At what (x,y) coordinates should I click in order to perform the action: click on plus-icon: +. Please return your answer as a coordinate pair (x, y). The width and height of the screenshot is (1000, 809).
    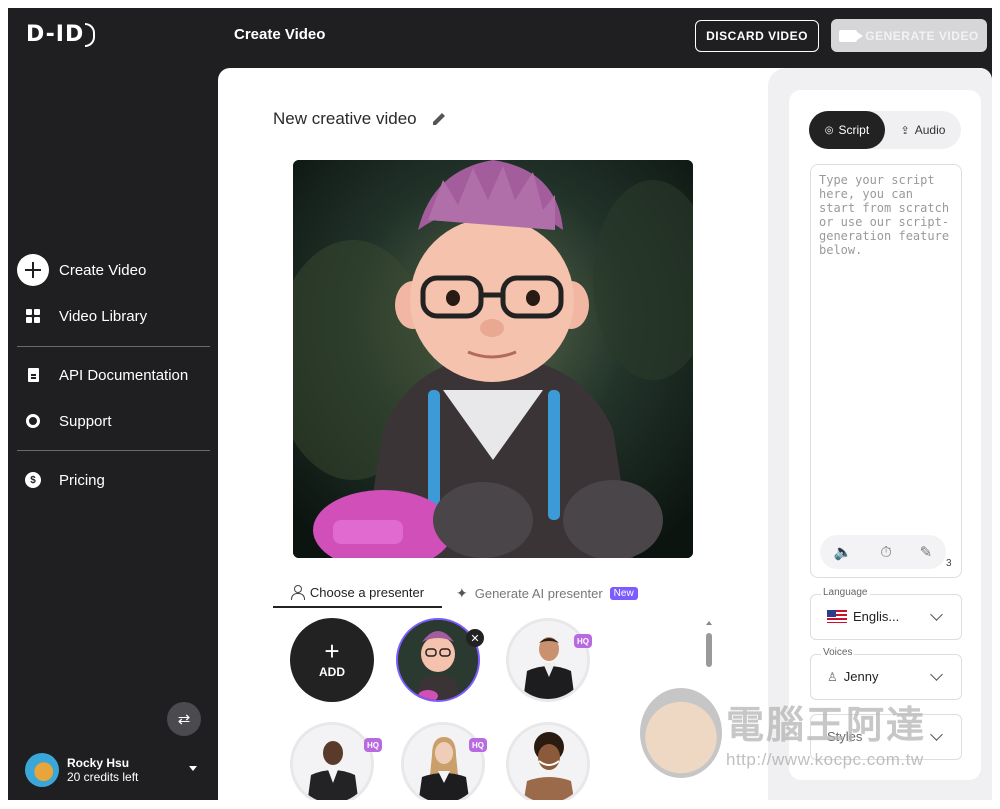
    Looking at the image, I should click on (332, 651).